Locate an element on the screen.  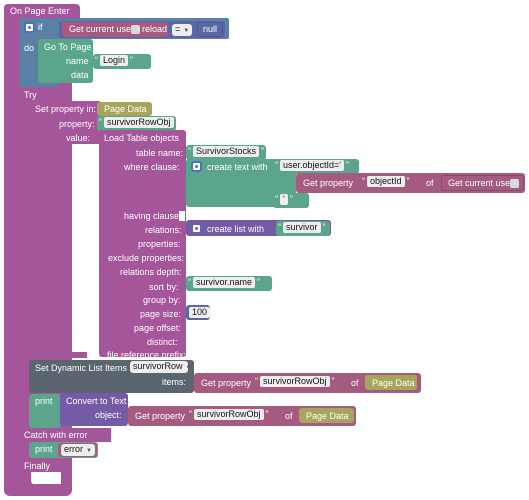
items-prop-text-block: “survivorRowObj” is located at coordinates (297, 382).